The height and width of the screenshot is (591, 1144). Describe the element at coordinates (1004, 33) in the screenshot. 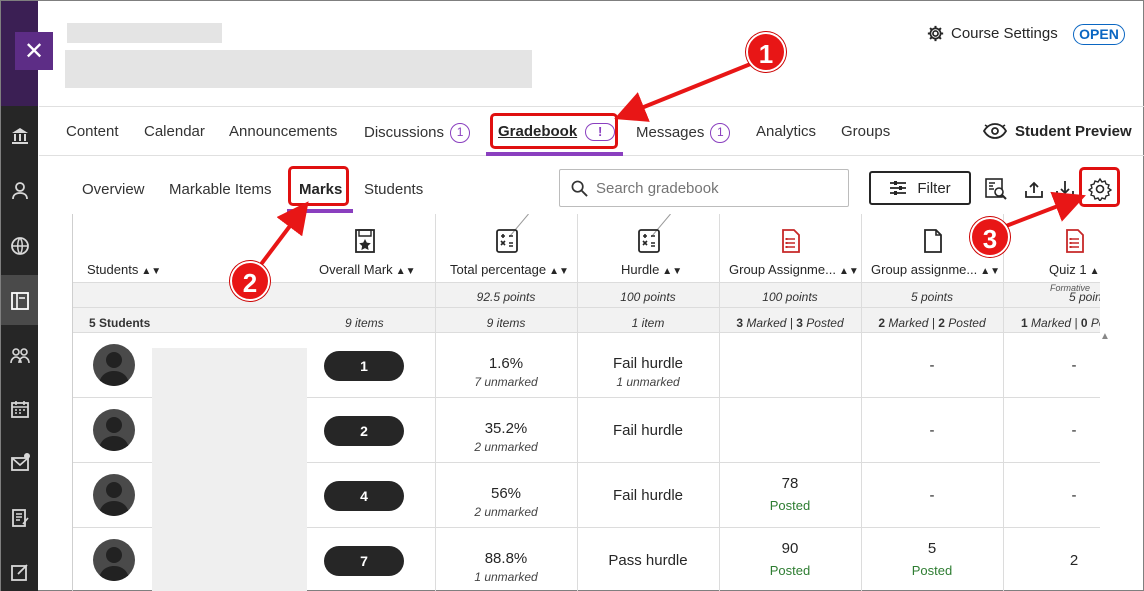

I see `course-settings-label: Course Settings` at that location.